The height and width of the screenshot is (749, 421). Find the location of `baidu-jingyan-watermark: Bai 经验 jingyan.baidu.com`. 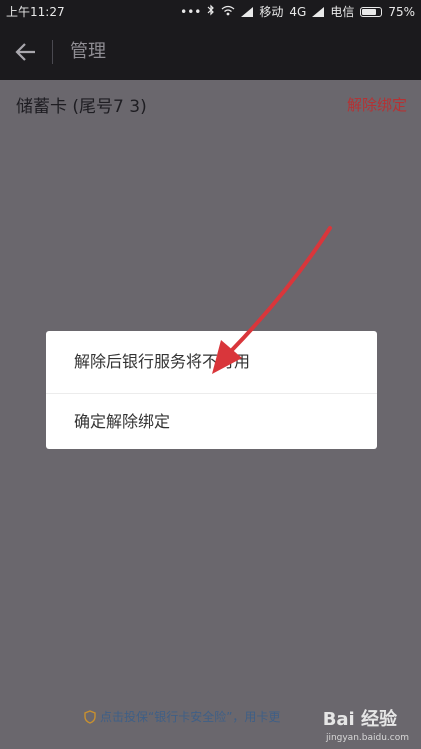

baidu-jingyan-watermark: Bai 经验 jingyan.baidu.com is located at coordinates (355, 725).